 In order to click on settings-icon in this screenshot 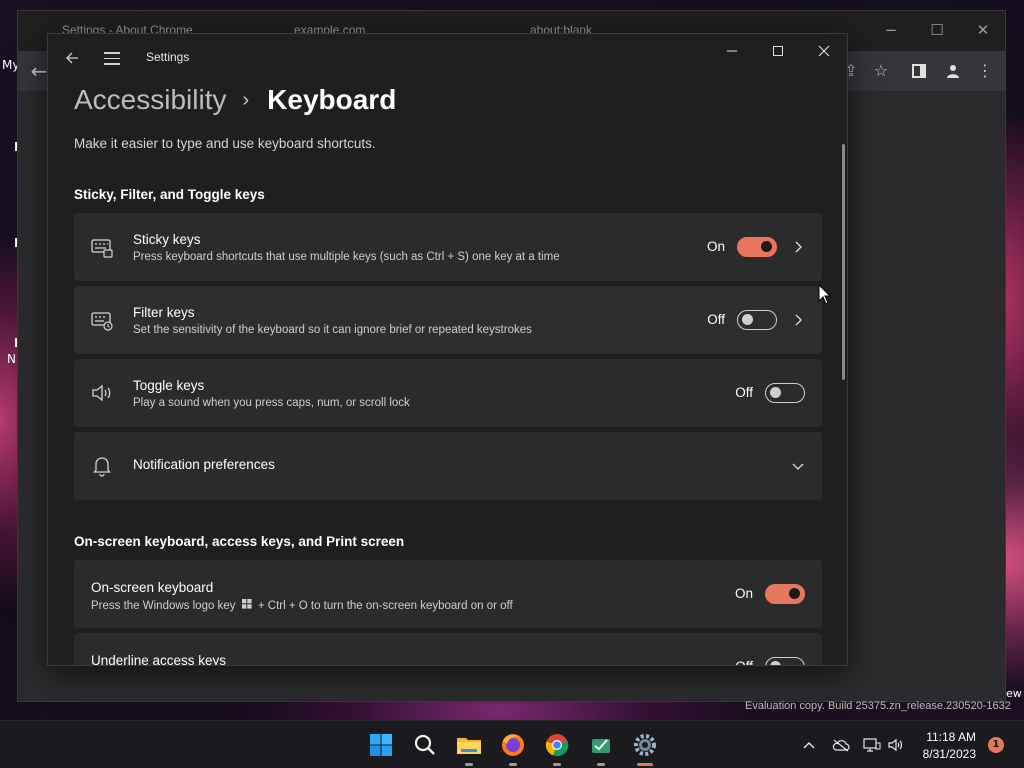, I will do `click(645, 747)`.